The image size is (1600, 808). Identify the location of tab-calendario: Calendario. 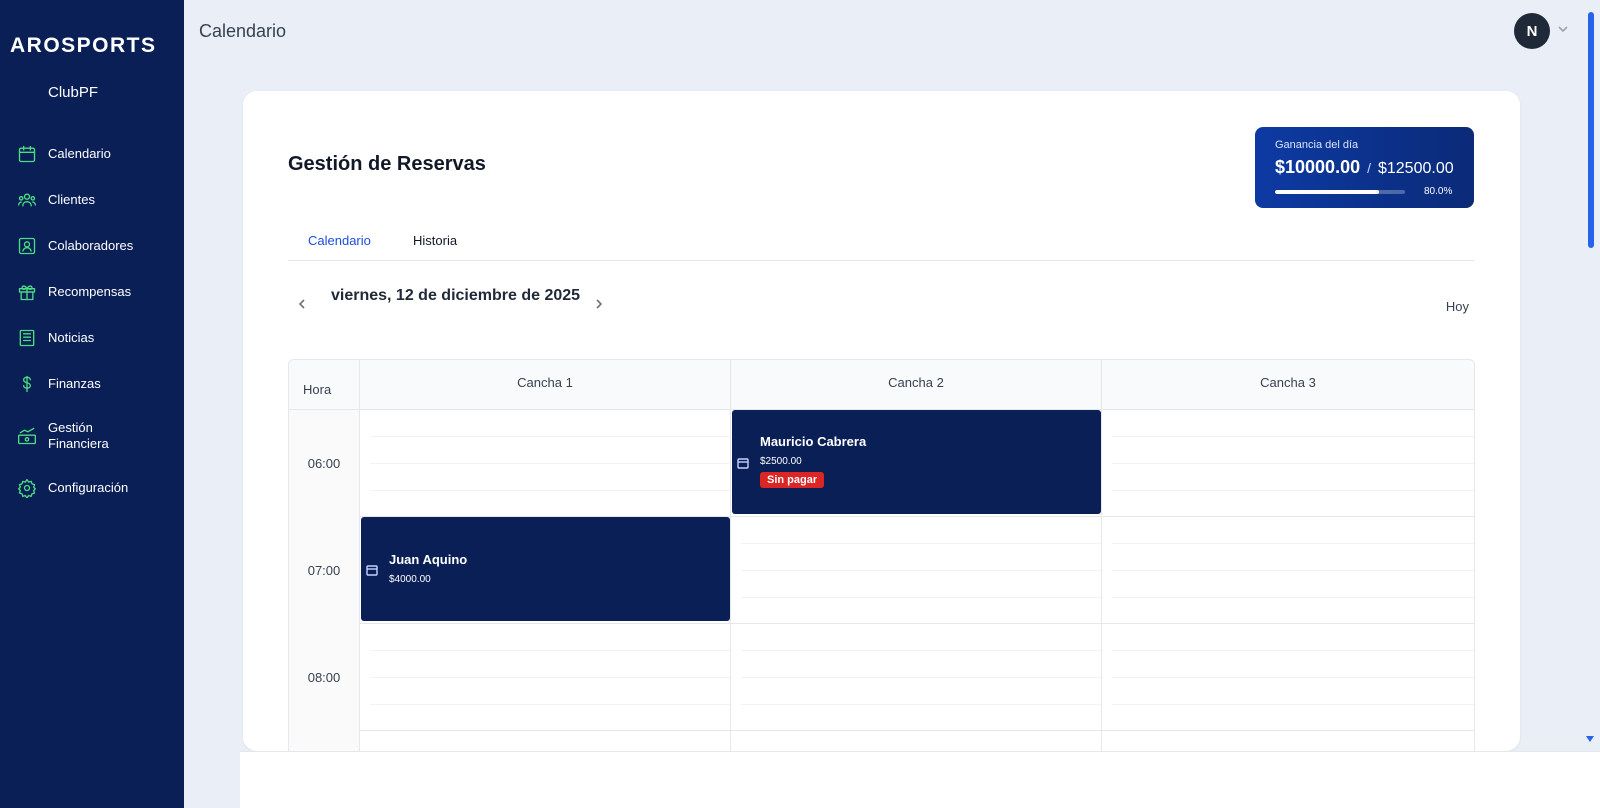
(339, 240).